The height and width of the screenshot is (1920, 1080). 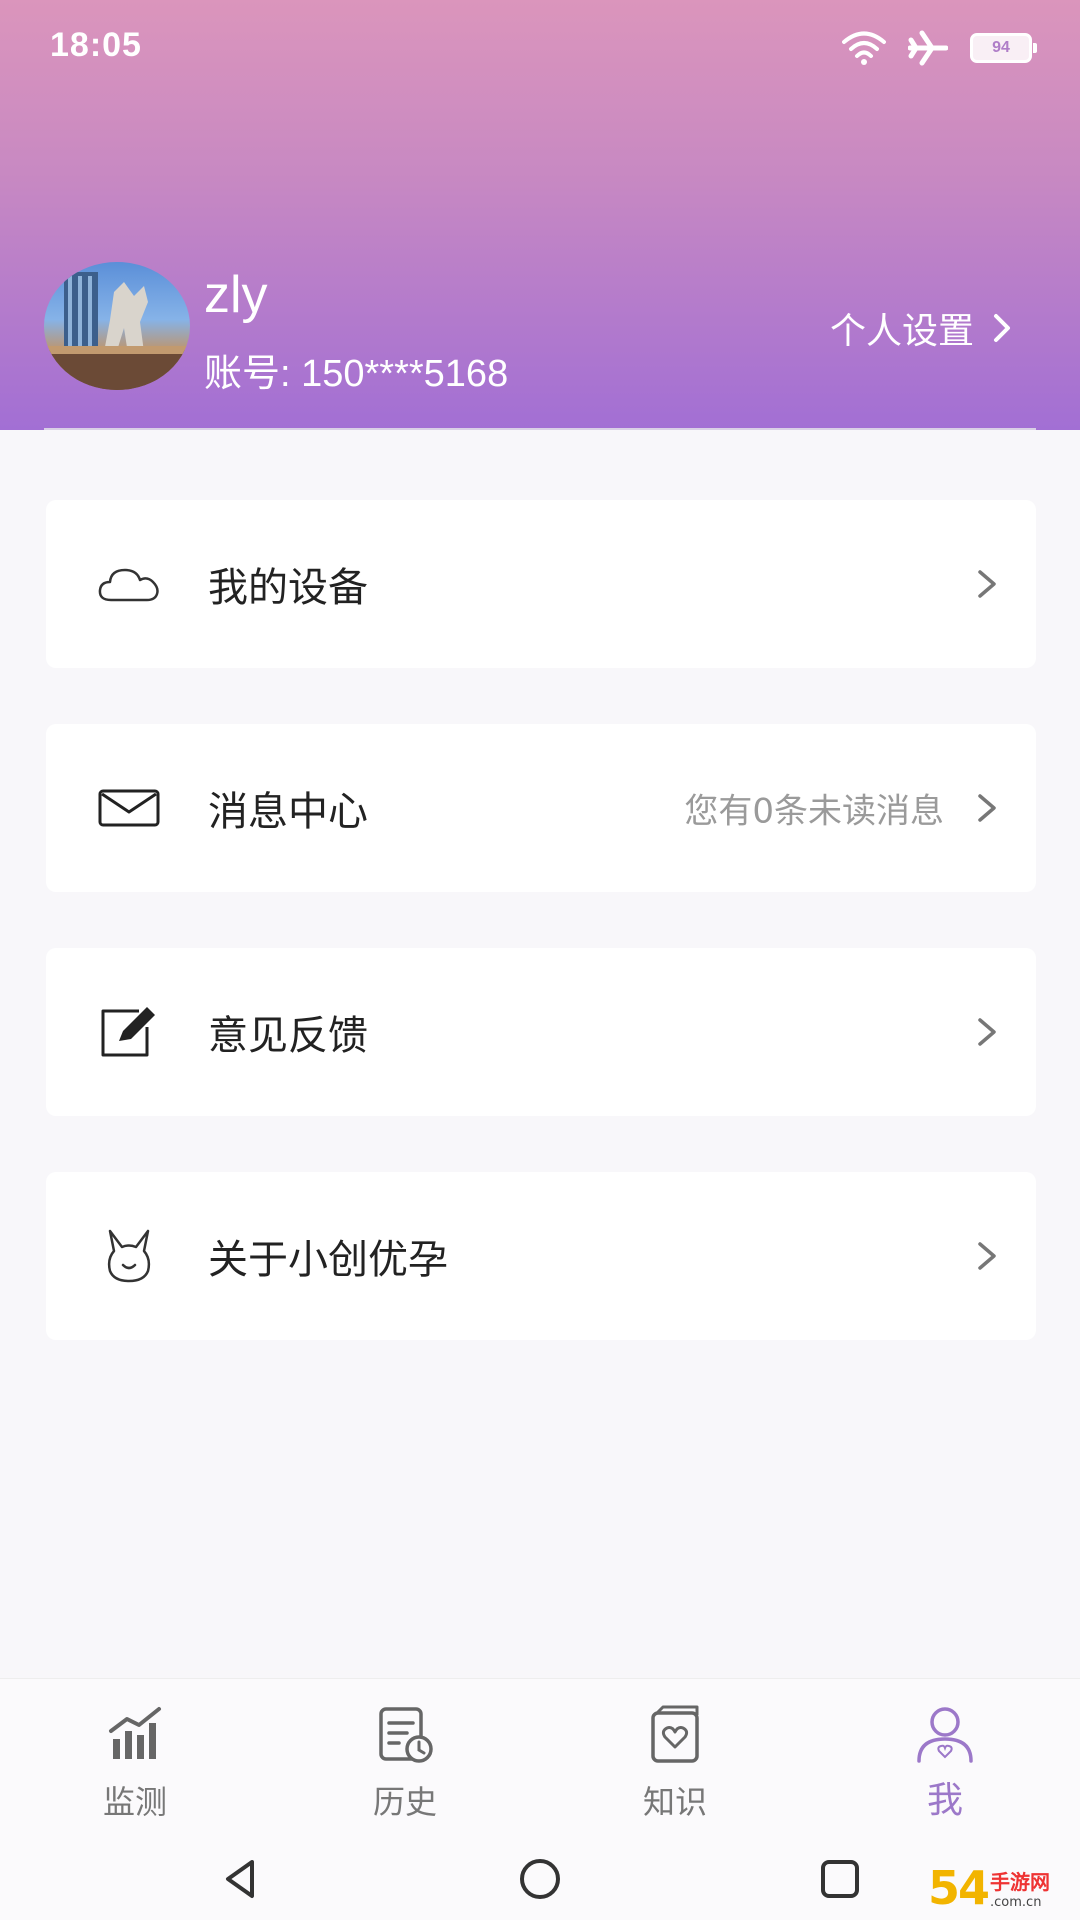 What do you see at coordinates (288, 1036) in the screenshot?
I see `menu-label: 意见反馈` at bounding box center [288, 1036].